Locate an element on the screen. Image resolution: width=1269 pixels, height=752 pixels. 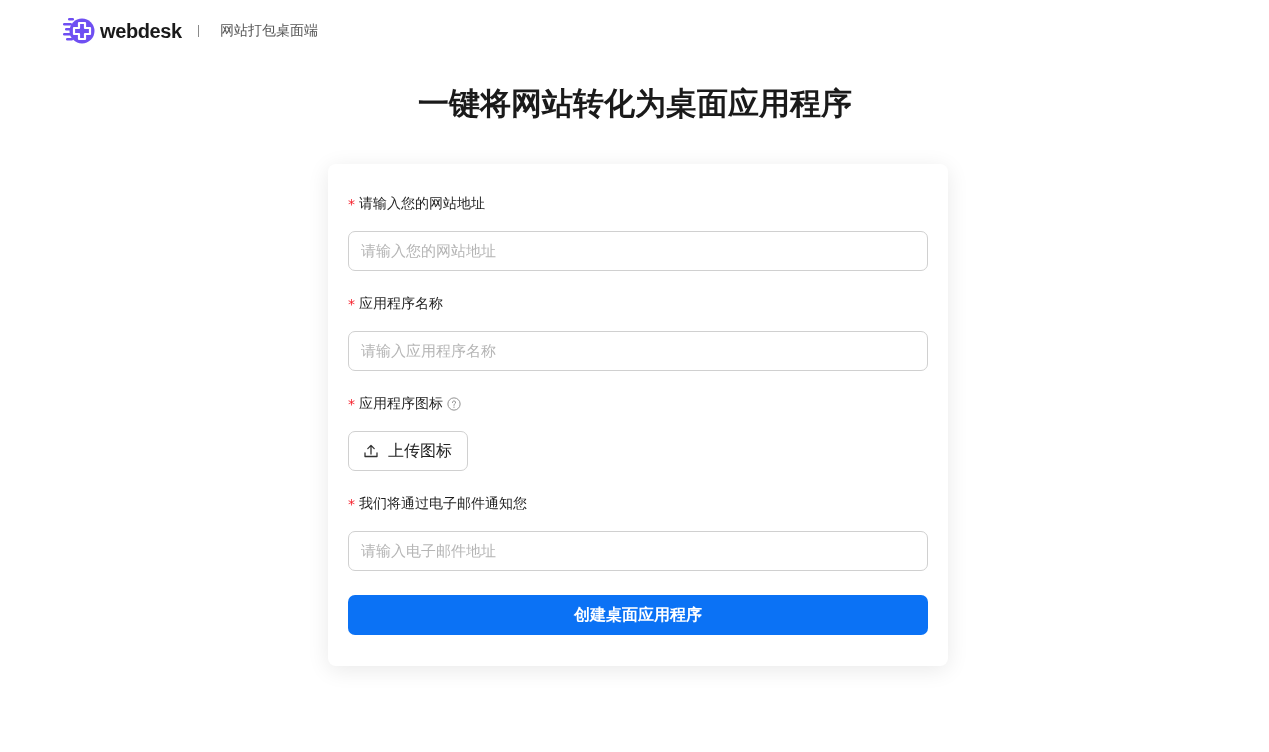
help-icon is located at coordinates (454, 404).